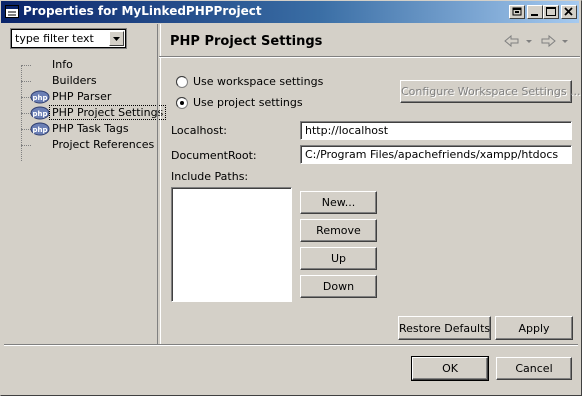  I want to click on title-bar: Properties for MyLinkedPHPProject, so click(290, 12).